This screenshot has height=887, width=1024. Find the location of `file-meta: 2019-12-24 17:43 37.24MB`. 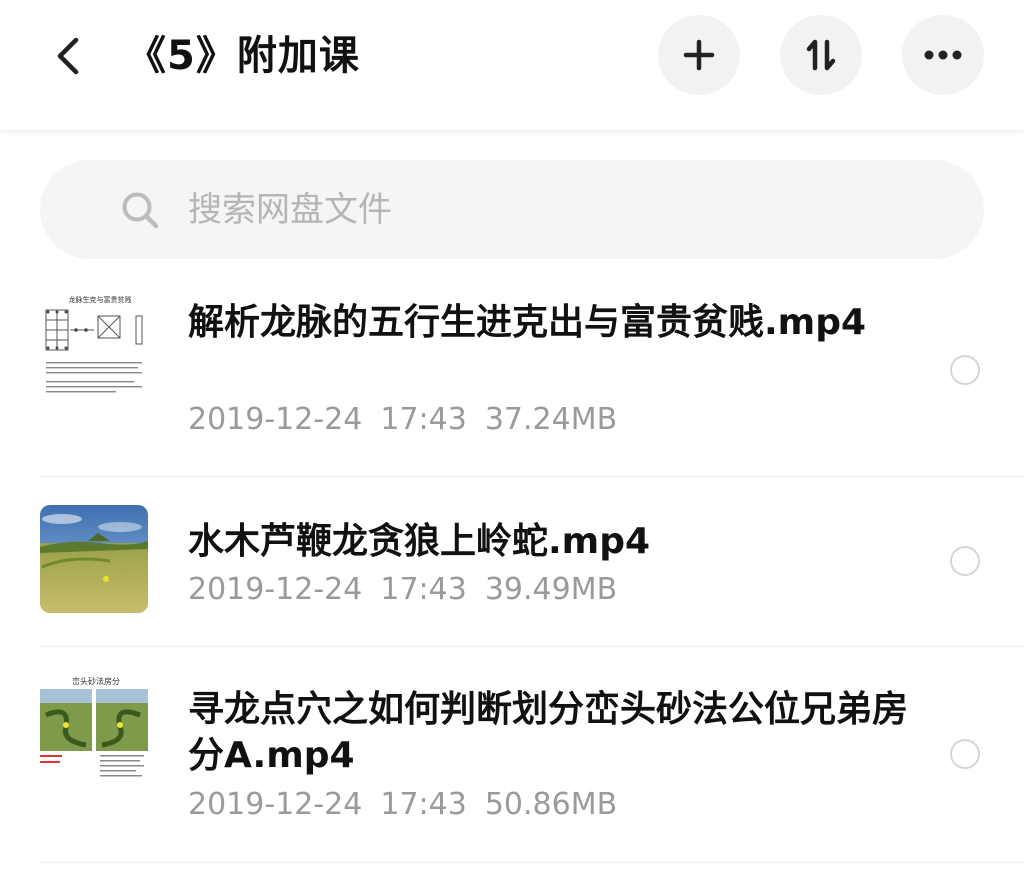

file-meta: 2019-12-24 17:43 37.24MB is located at coordinates (411, 420).